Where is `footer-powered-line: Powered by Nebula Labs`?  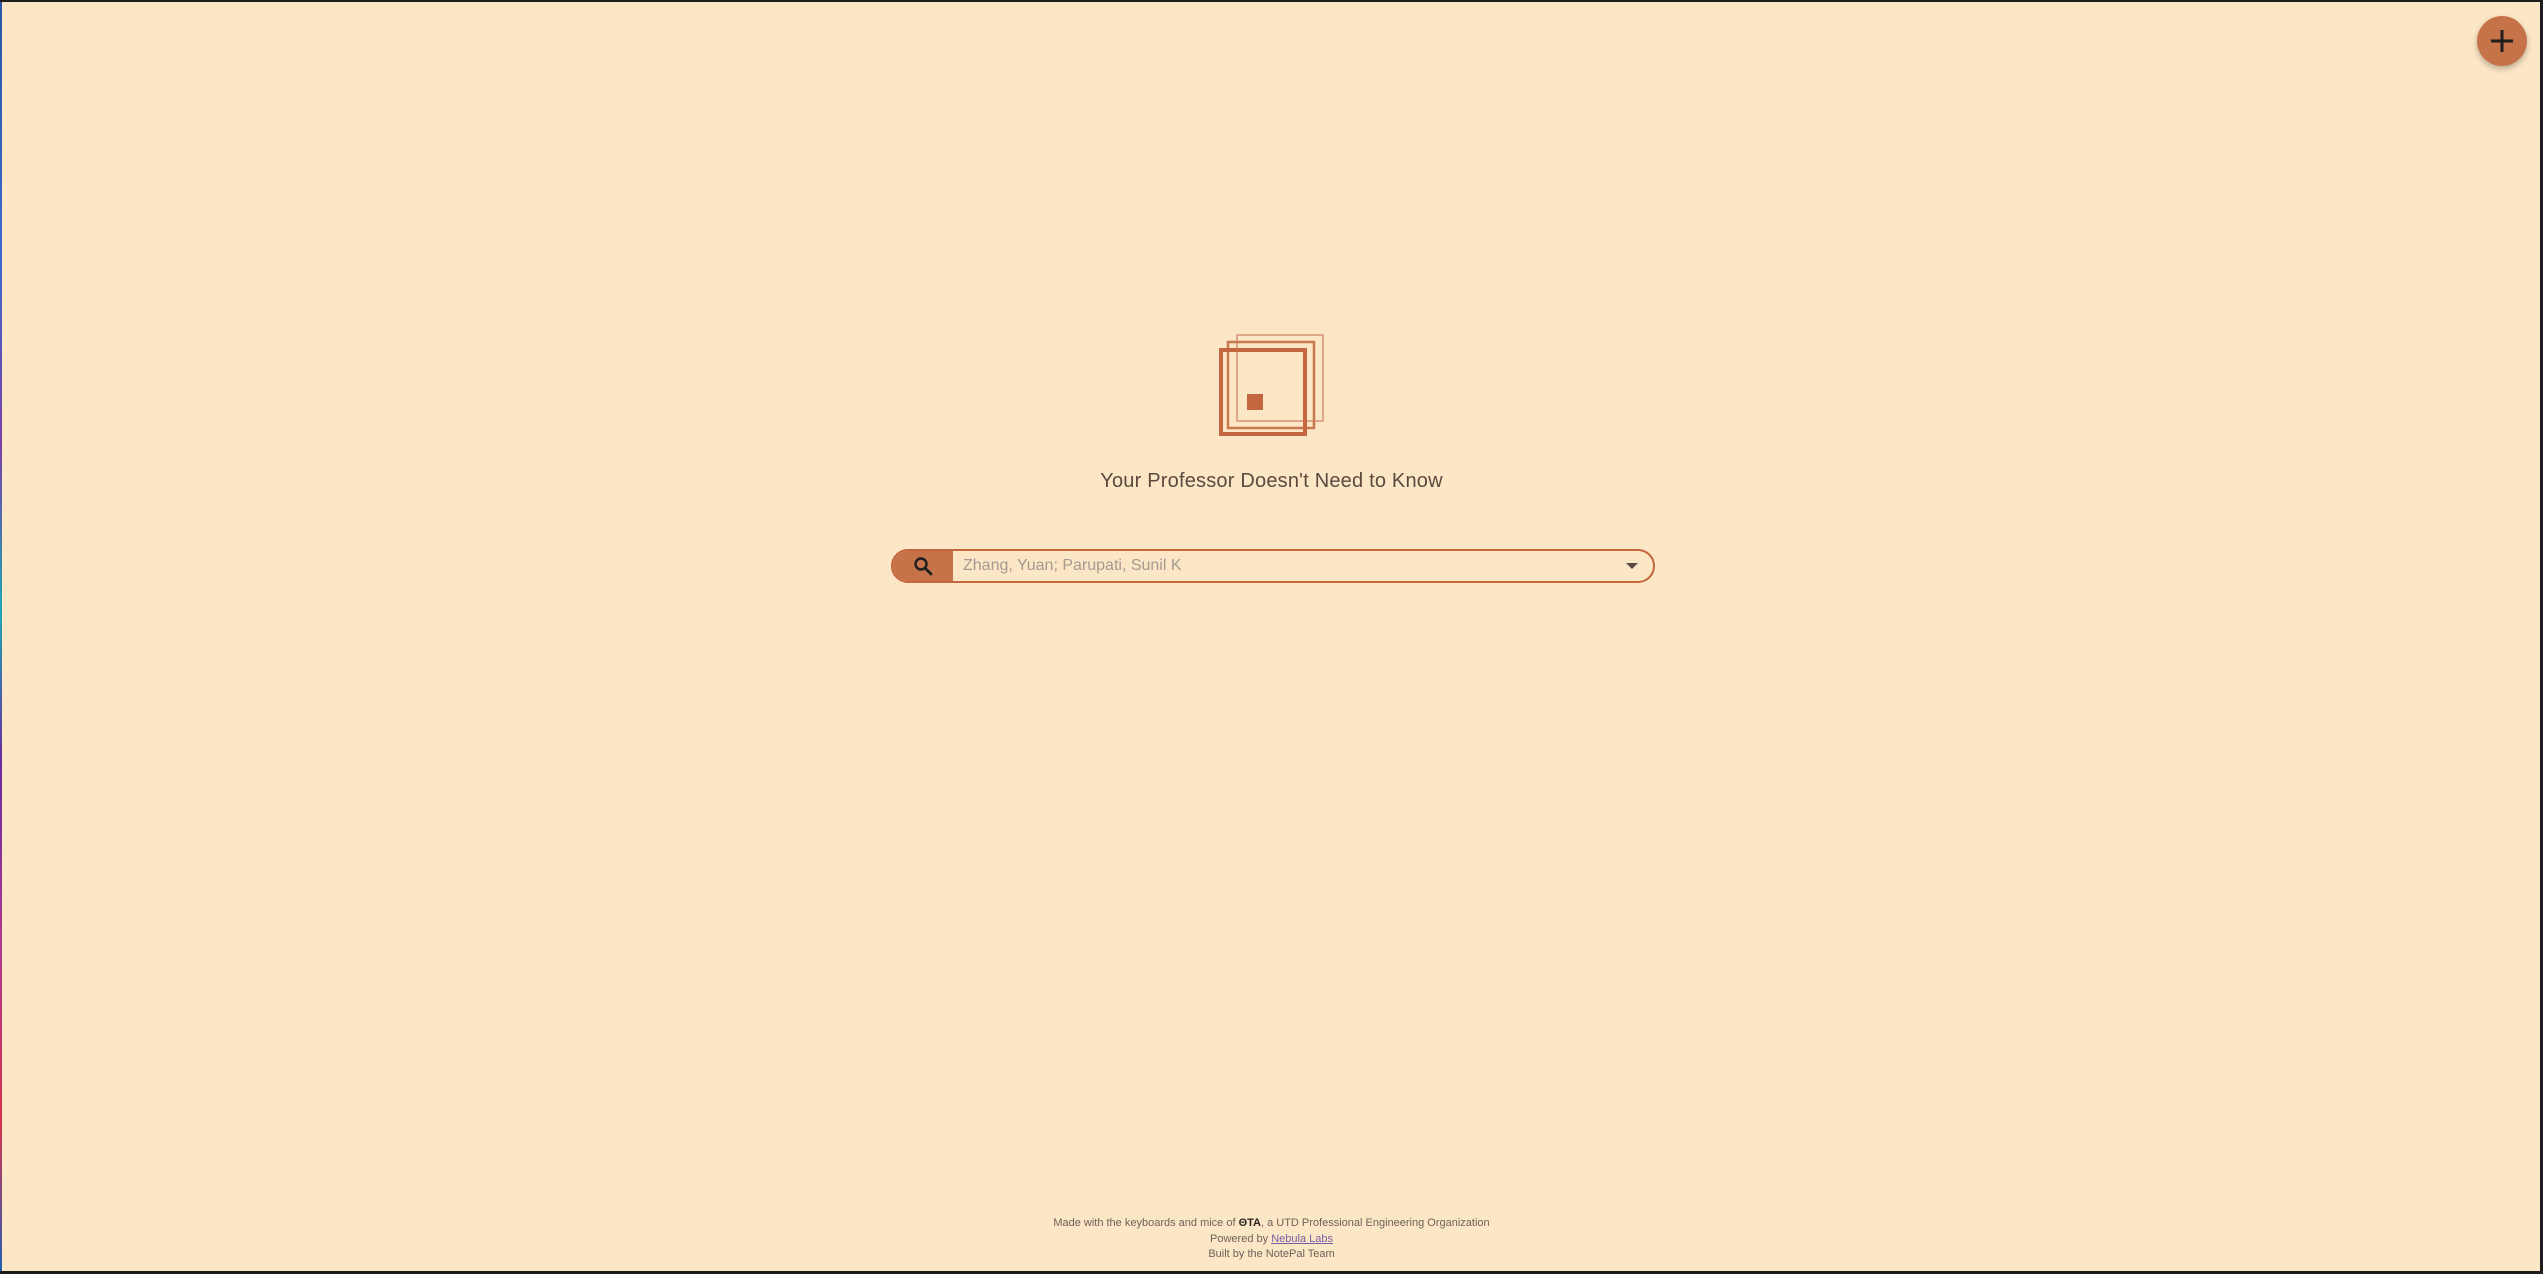
footer-powered-line: Powered by Nebula Labs is located at coordinates (1271, 1240).